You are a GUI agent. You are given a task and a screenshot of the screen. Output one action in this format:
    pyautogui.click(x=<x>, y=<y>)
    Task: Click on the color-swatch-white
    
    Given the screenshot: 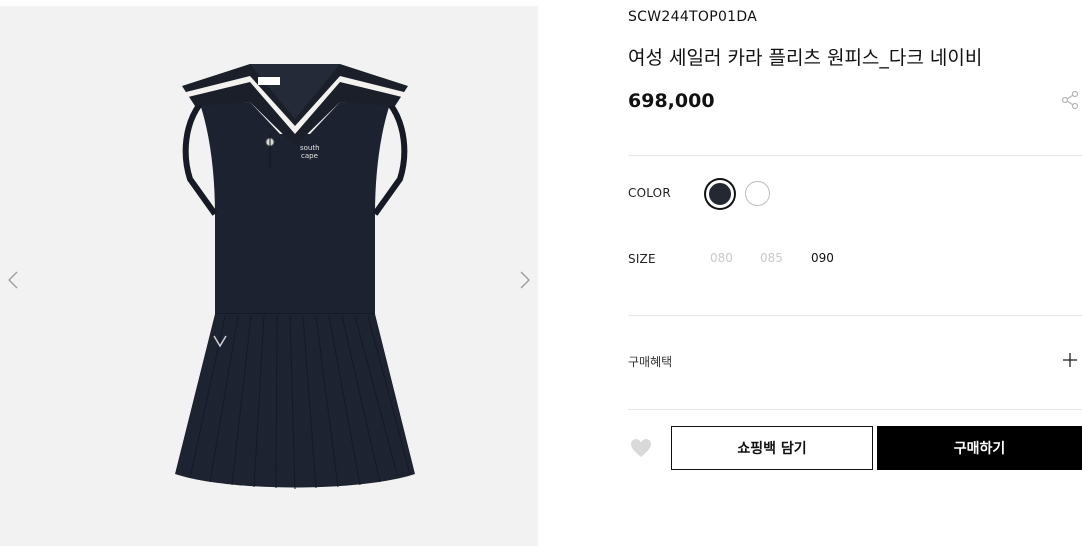 What is the action you would take?
    pyautogui.click(x=757, y=193)
    